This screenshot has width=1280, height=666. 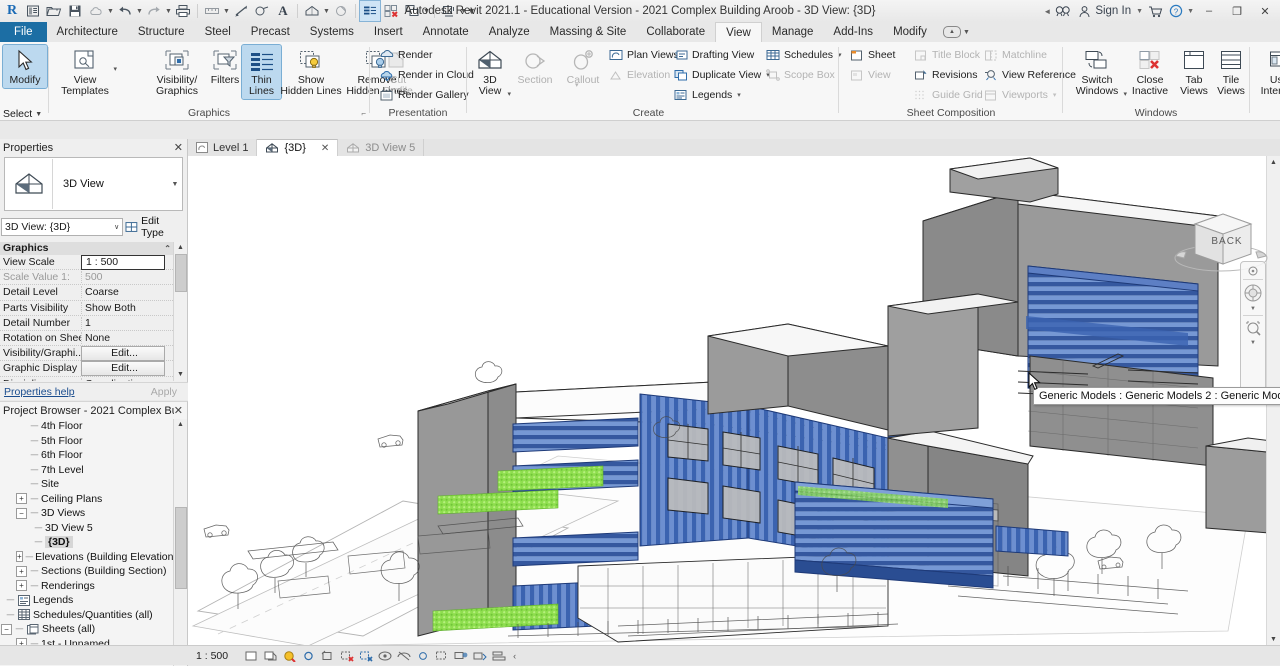 I want to click on zoom-tools-caret-icon: ▼, so click(x=1253, y=343).